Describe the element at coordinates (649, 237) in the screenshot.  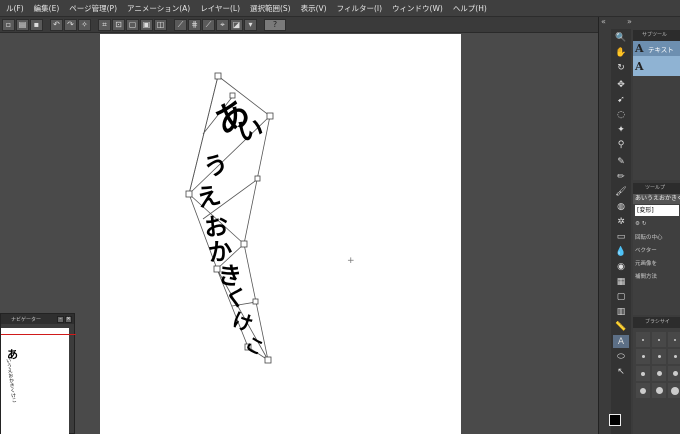
I see `rotation-center-label: 回転の中心` at that location.